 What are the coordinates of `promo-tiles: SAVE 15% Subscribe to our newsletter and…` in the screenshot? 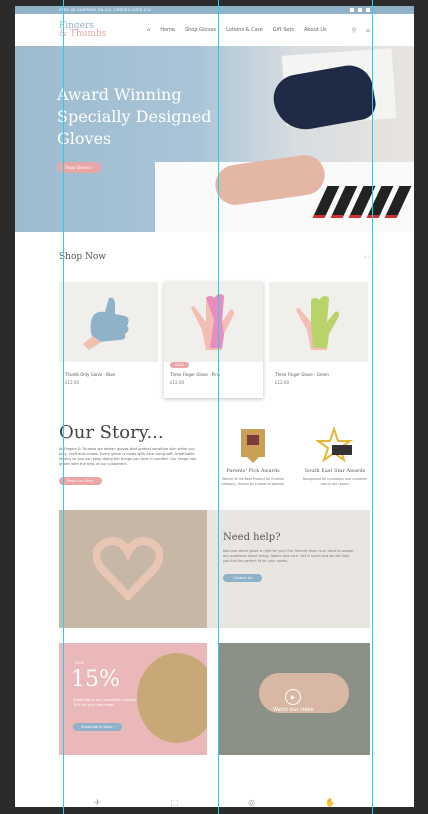 It's located at (214, 699).